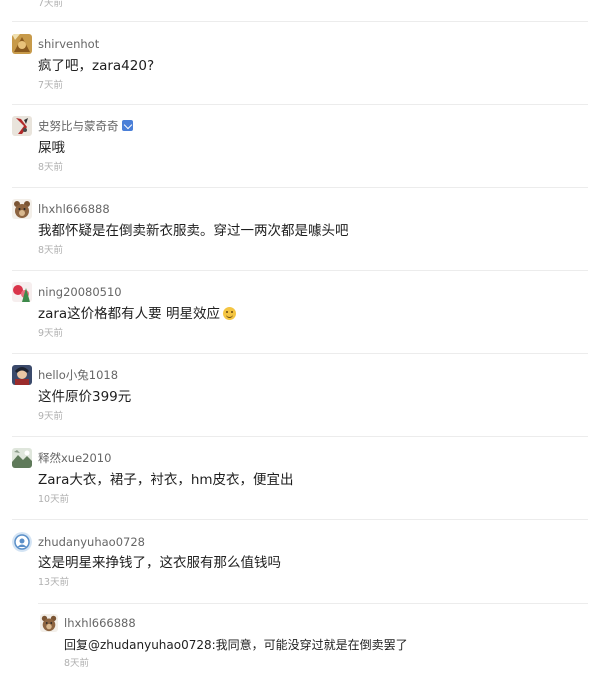 The width and height of the screenshot is (600, 675). Describe the element at coordinates (300, 11) in the screenshot. I see `comment-fragment-top: 7天前` at that location.